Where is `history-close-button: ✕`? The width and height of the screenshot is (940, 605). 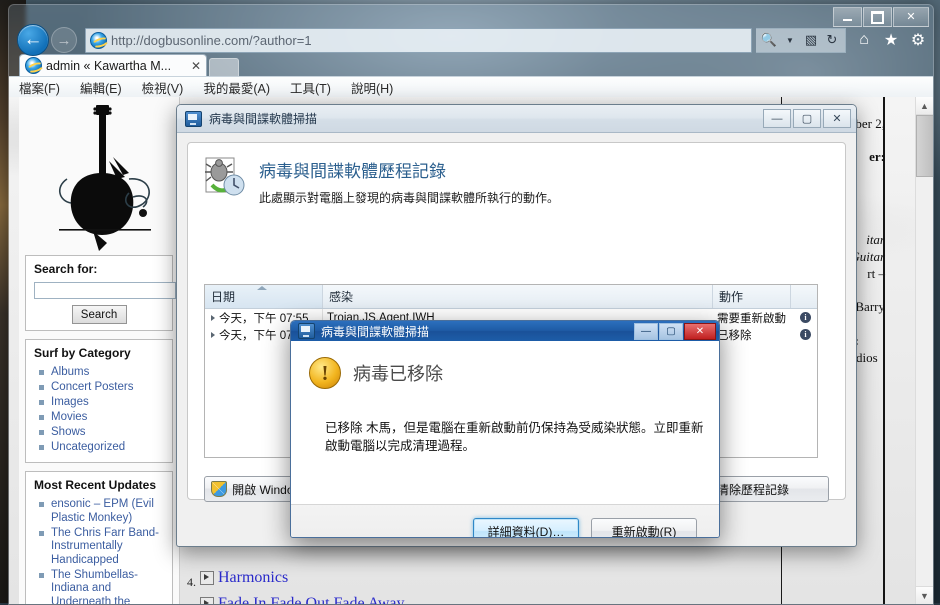 history-close-button: ✕ is located at coordinates (837, 118).